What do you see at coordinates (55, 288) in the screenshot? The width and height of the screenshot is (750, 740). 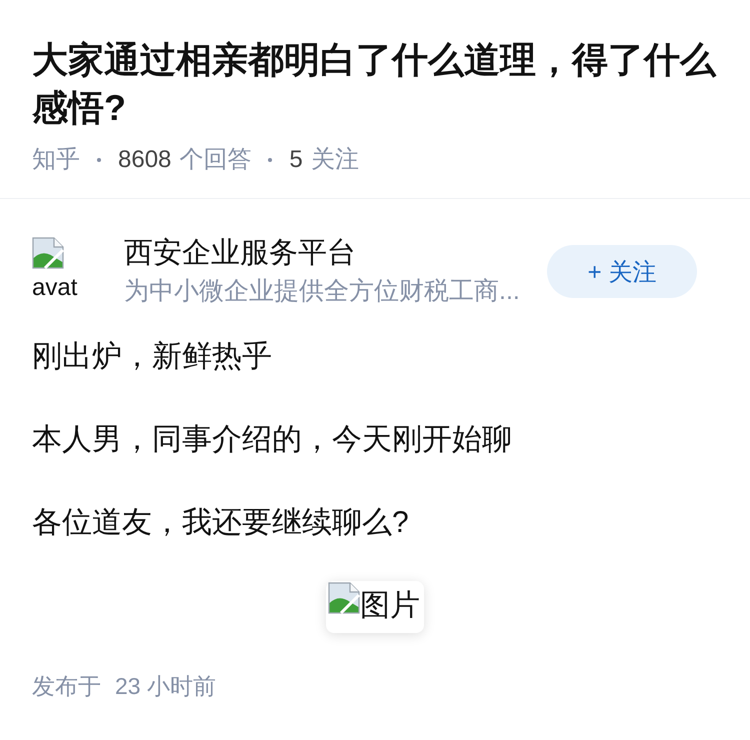 I see `avatar-alt-text: avat` at bounding box center [55, 288].